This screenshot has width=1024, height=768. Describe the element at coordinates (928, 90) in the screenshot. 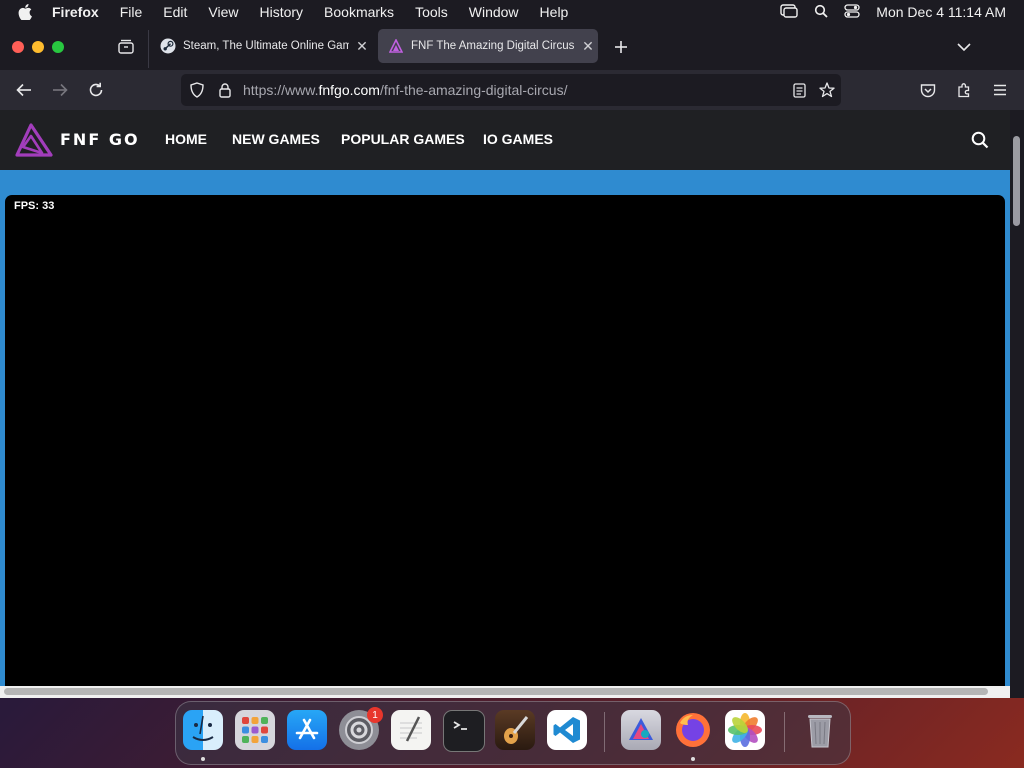

I see `pocket-icon` at that location.